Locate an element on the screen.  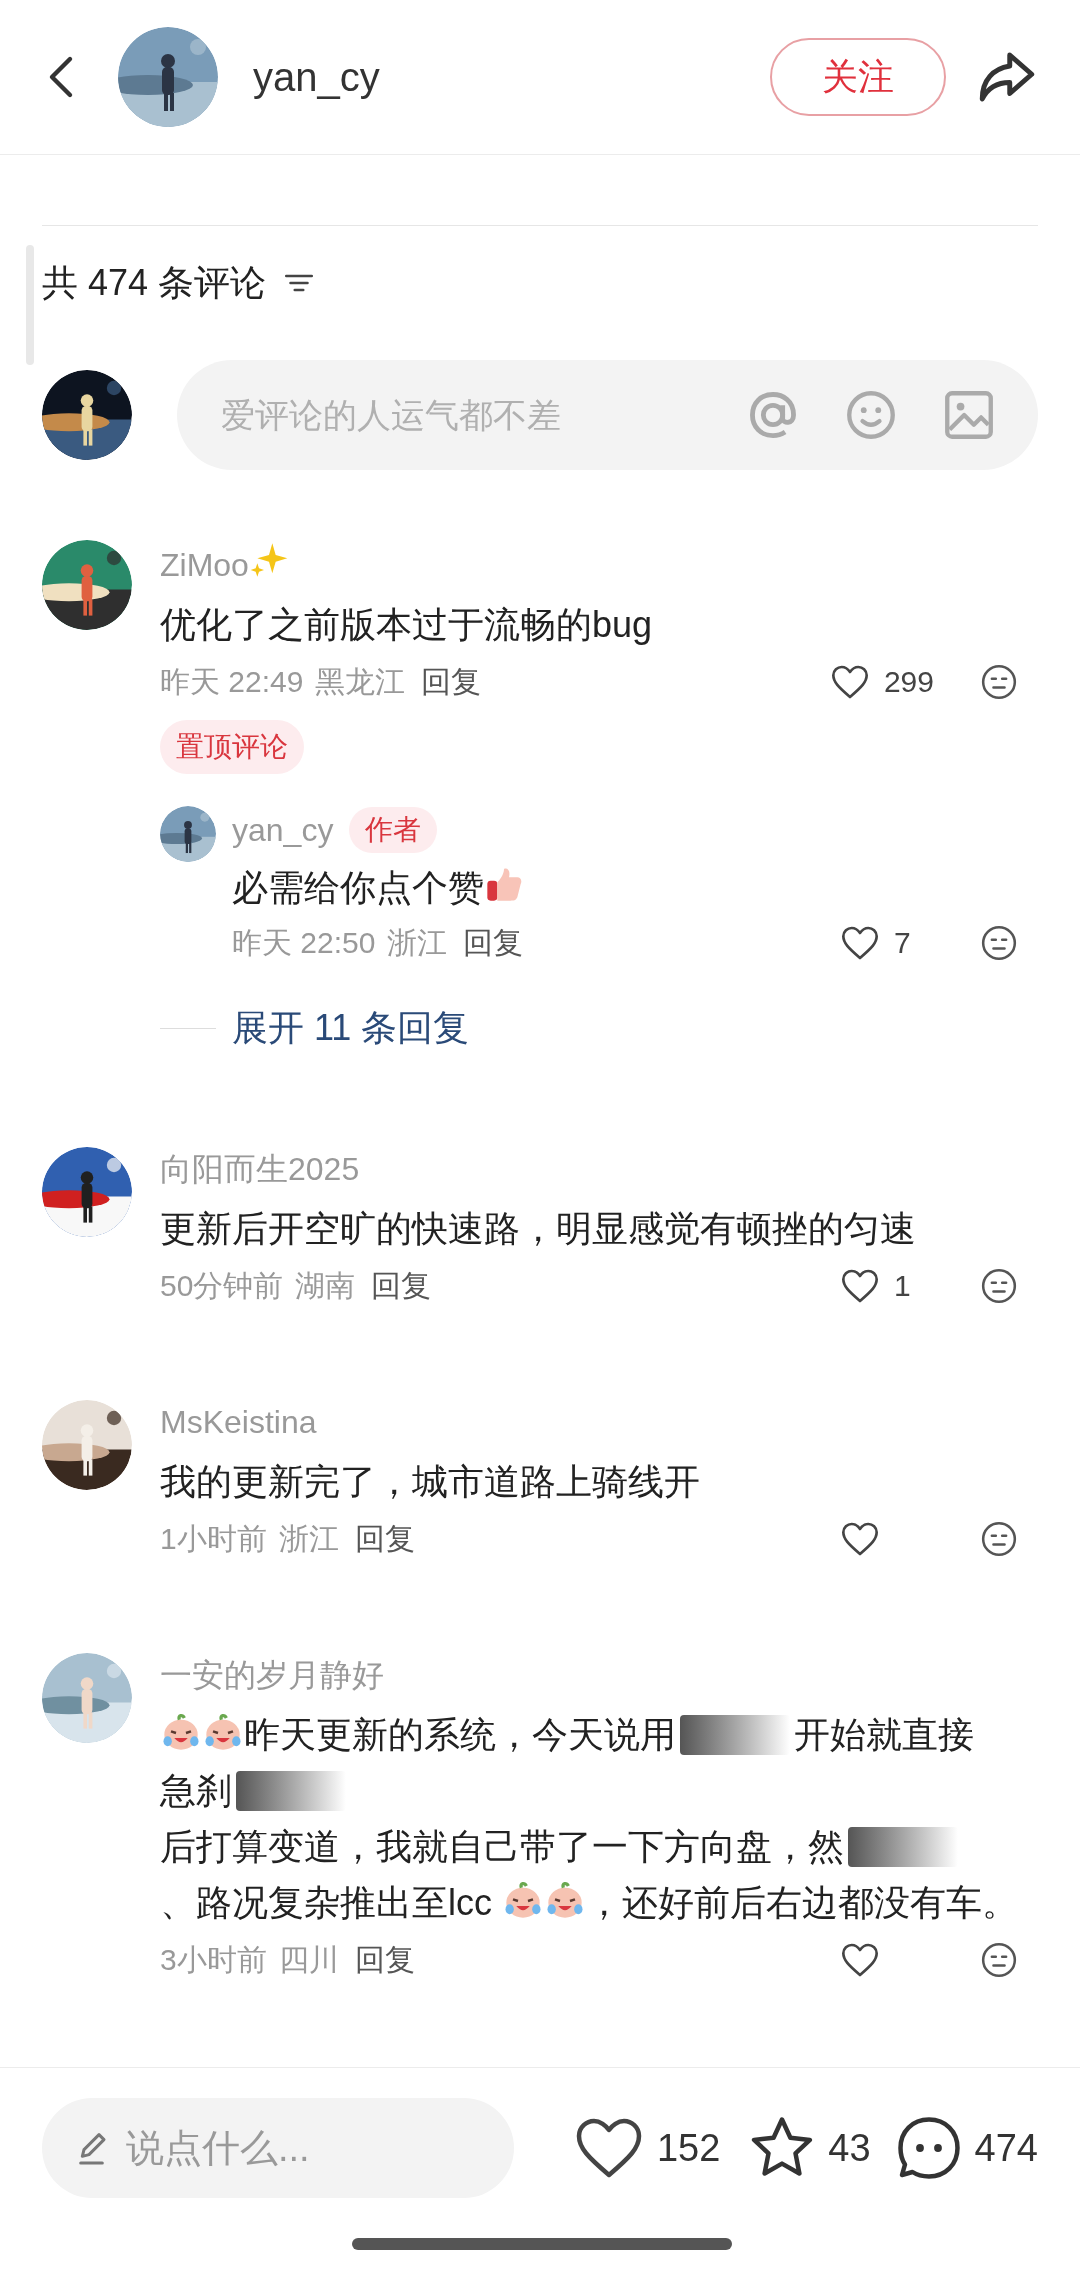
comment-time: 昨天 22:50 is located at coordinates (304, 943).